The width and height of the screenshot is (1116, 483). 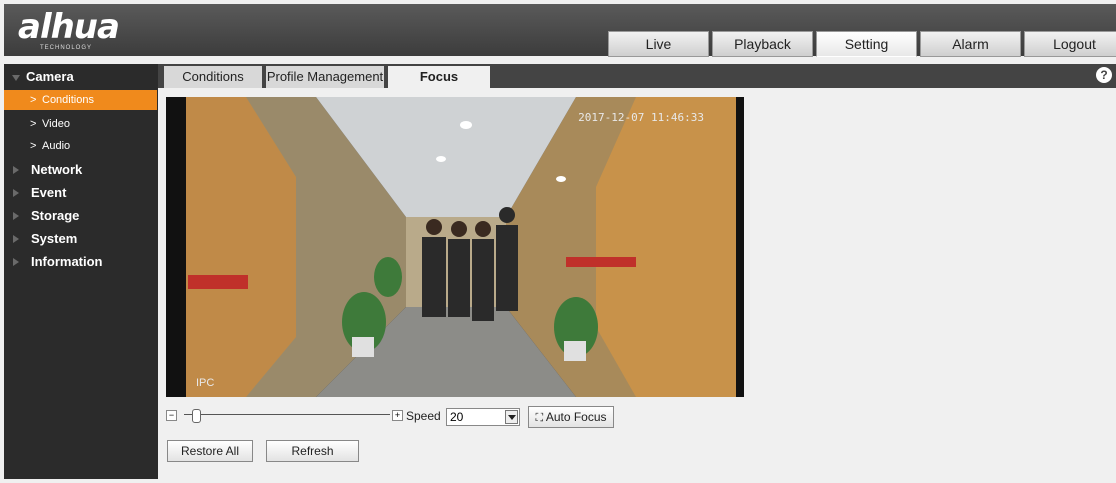 What do you see at coordinates (81, 216) in the screenshot?
I see `sidebar-item-storage: Storage` at bounding box center [81, 216].